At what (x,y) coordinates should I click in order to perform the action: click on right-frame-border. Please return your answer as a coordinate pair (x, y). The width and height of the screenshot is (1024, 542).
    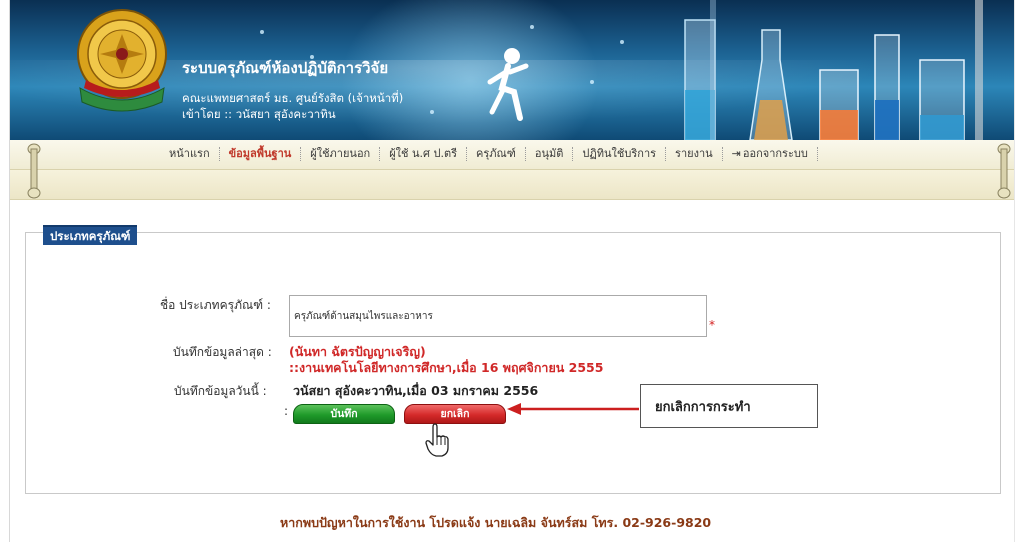
    Looking at the image, I should click on (1019, 271).